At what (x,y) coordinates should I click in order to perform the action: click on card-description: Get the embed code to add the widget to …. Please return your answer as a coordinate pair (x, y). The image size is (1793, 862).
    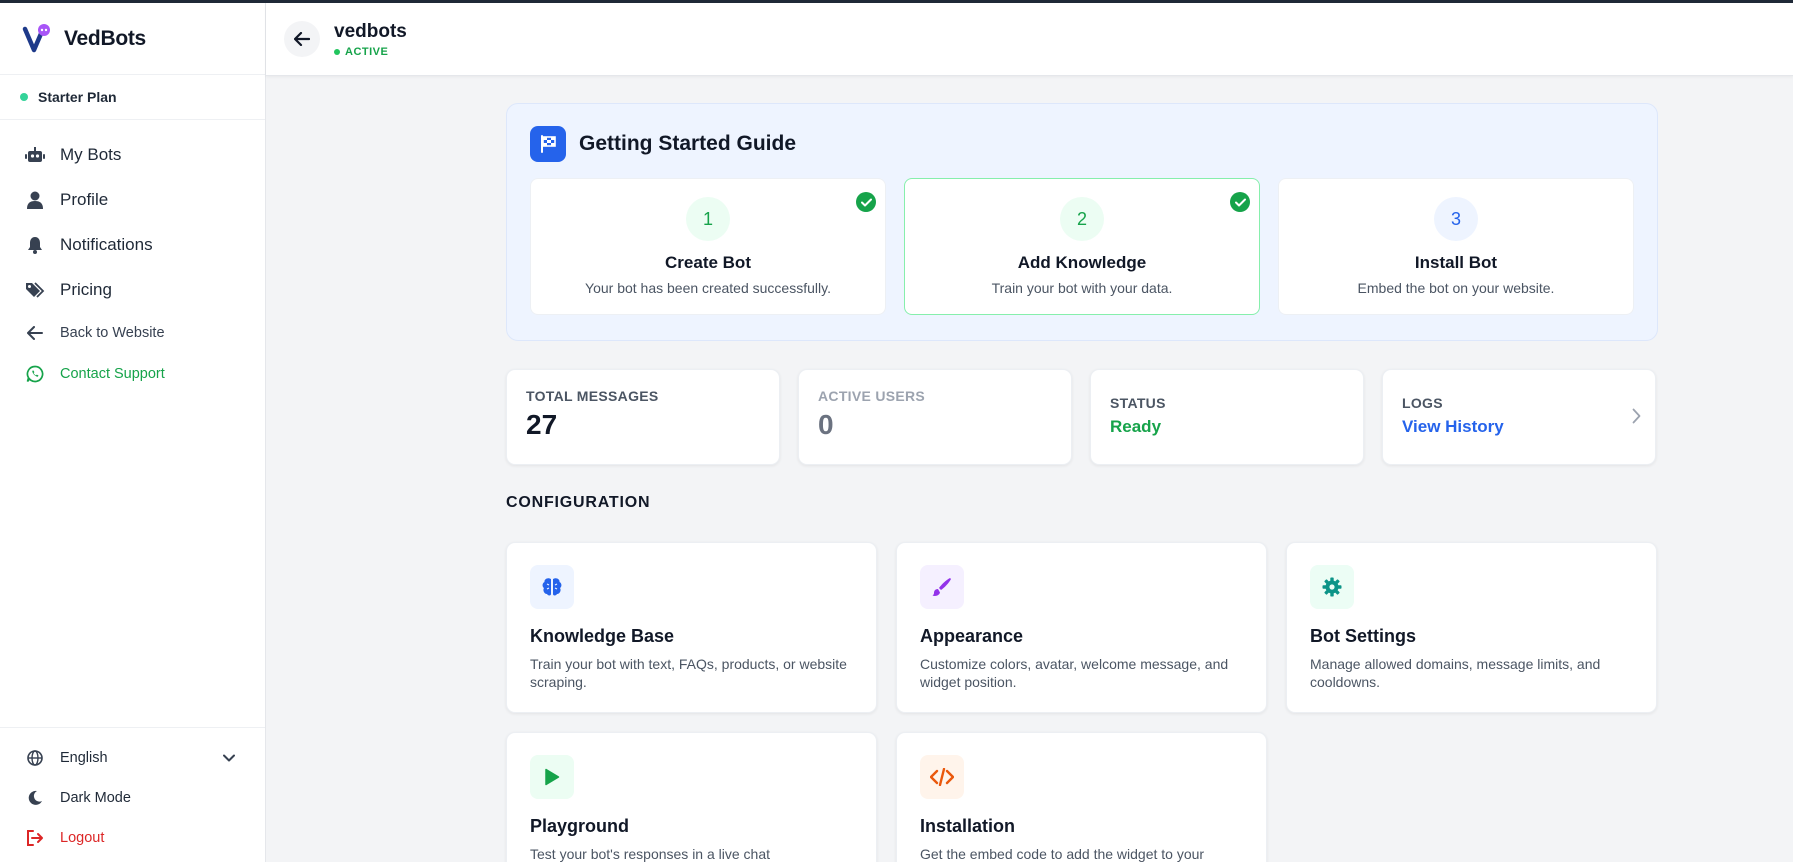
    Looking at the image, I should click on (1062, 854).